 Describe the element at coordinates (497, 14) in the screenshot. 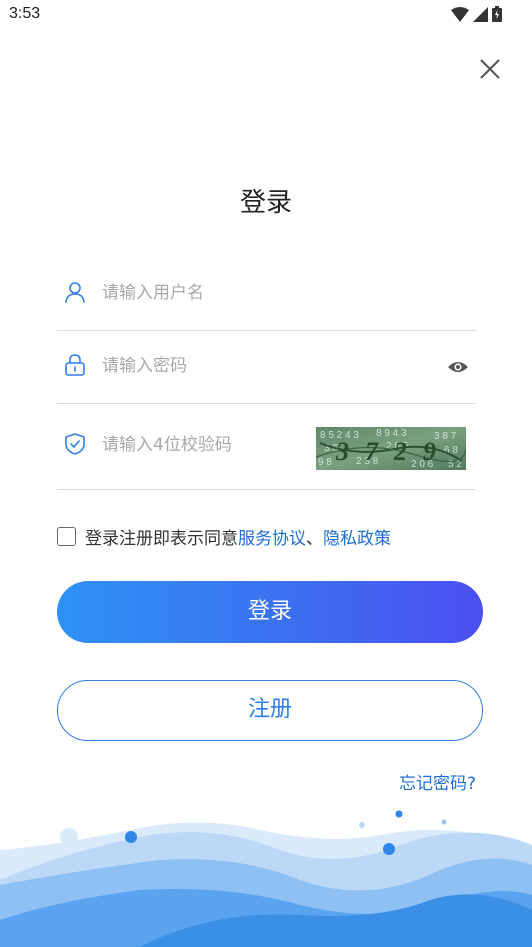

I see `battery-icon` at that location.